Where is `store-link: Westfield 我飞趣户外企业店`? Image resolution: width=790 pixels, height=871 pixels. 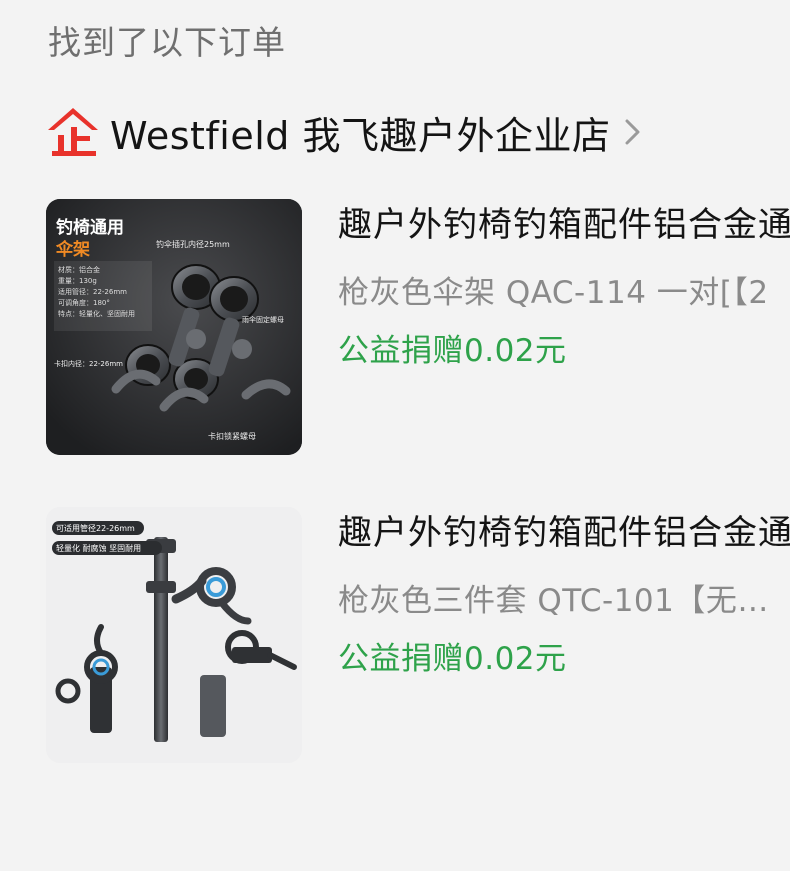
store-link: Westfield 我飞趣户外企业店 is located at coordinates (343, 132).